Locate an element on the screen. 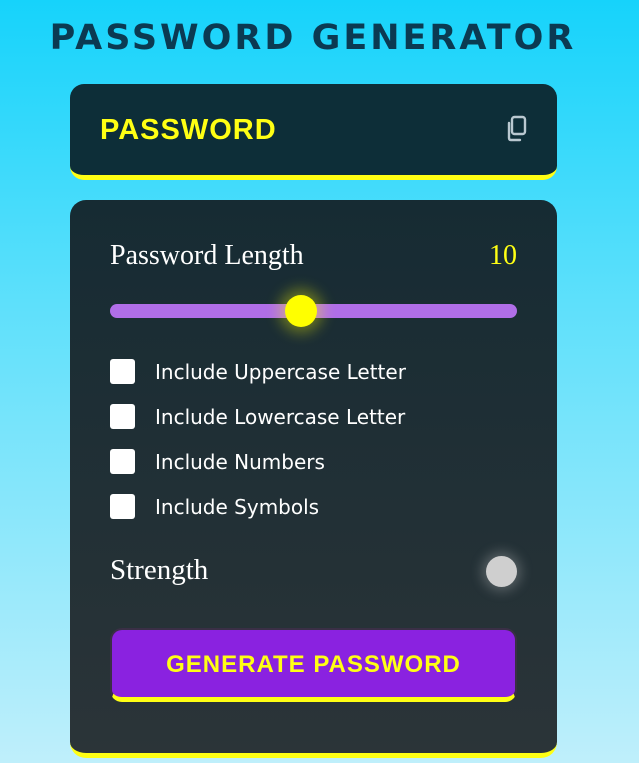 The height and width of the screenshot is (763, 639). password-length-value: 10 is located at coordinates (503, 255).